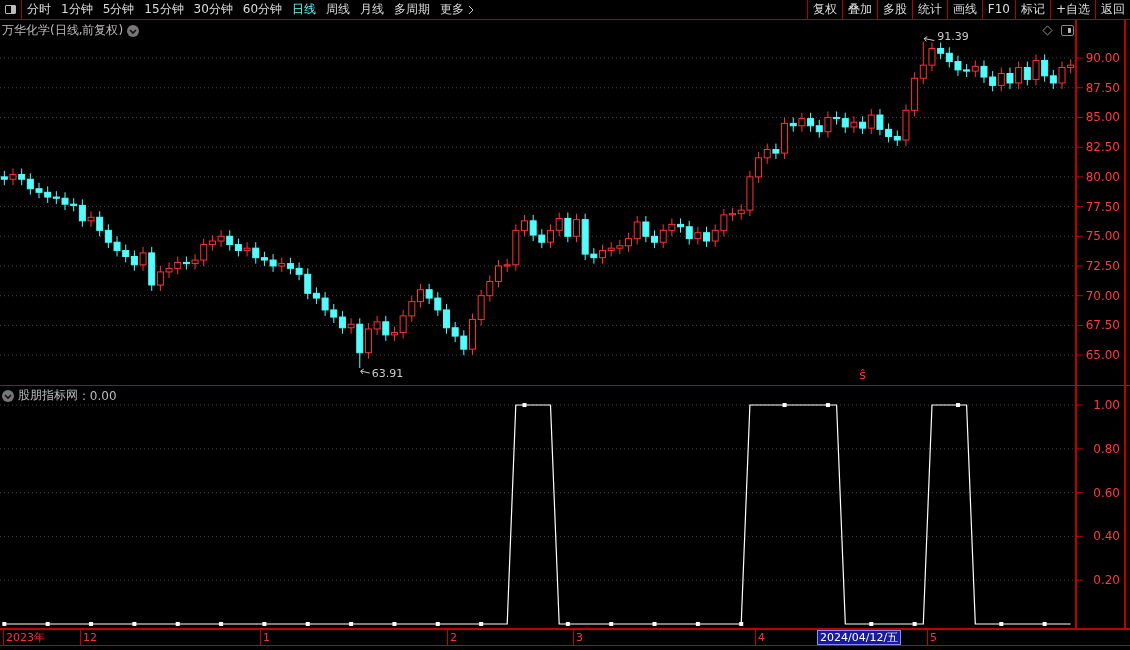 This screenshot has width=1130, height=650. Describe the element at coordinates (1102, 236) in the screenshot. I see `price-tick-label: 75.00` at that location.